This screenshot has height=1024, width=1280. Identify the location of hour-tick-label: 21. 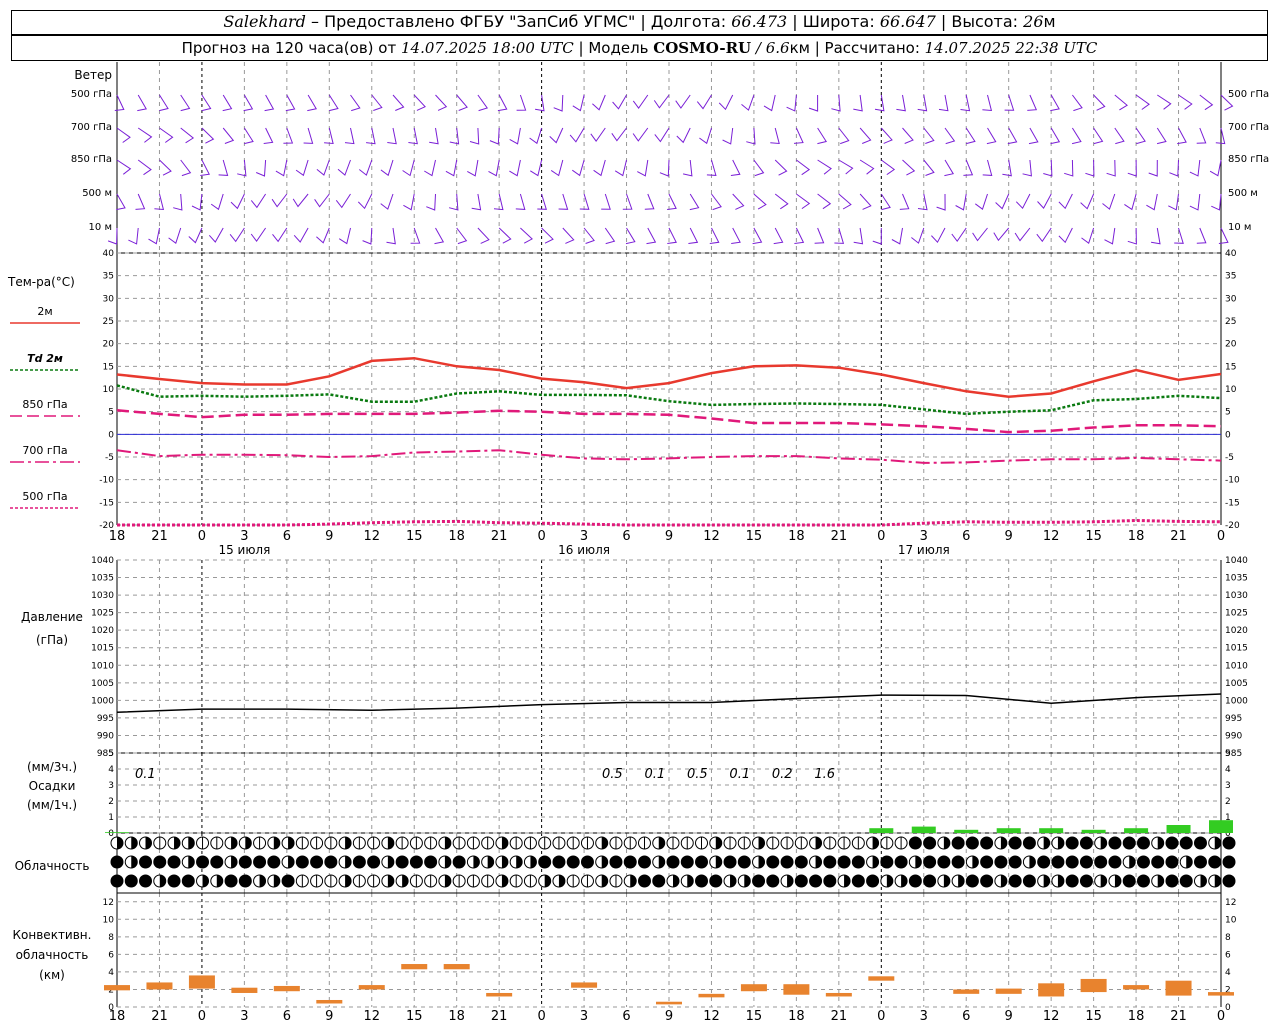
(1178, 1016).